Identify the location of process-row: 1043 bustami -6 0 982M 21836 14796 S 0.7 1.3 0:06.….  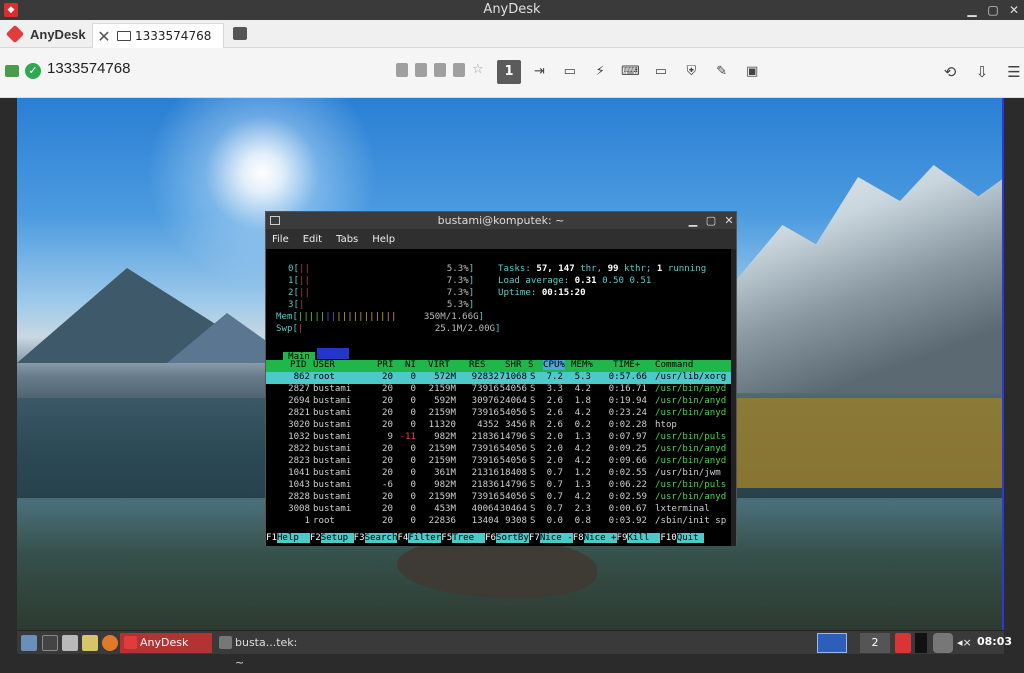
(501, 486).